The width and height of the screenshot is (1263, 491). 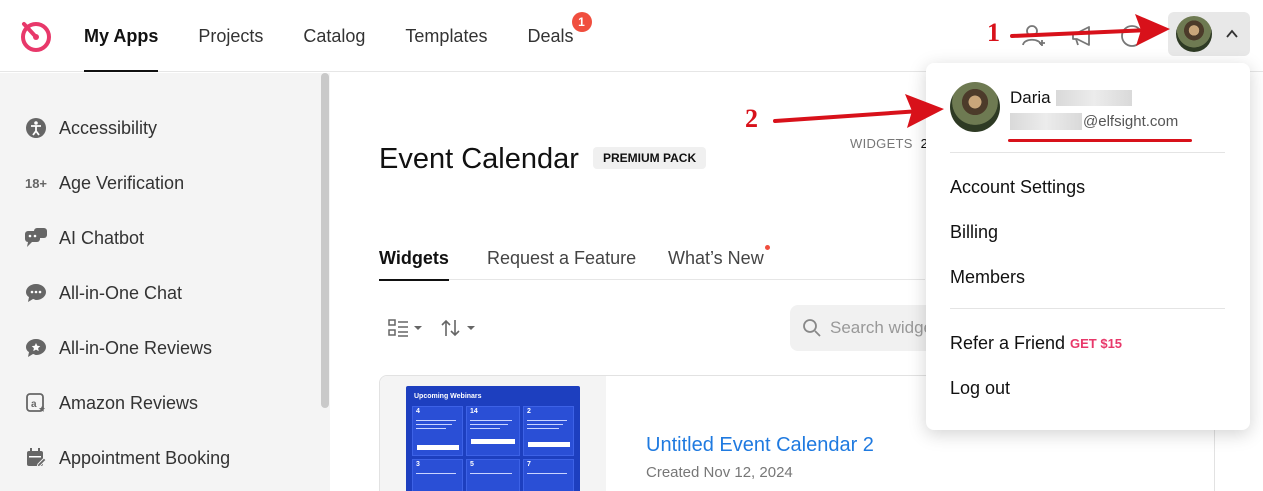 I want to click on megaphone-icon, so click(x=1082, y=36).